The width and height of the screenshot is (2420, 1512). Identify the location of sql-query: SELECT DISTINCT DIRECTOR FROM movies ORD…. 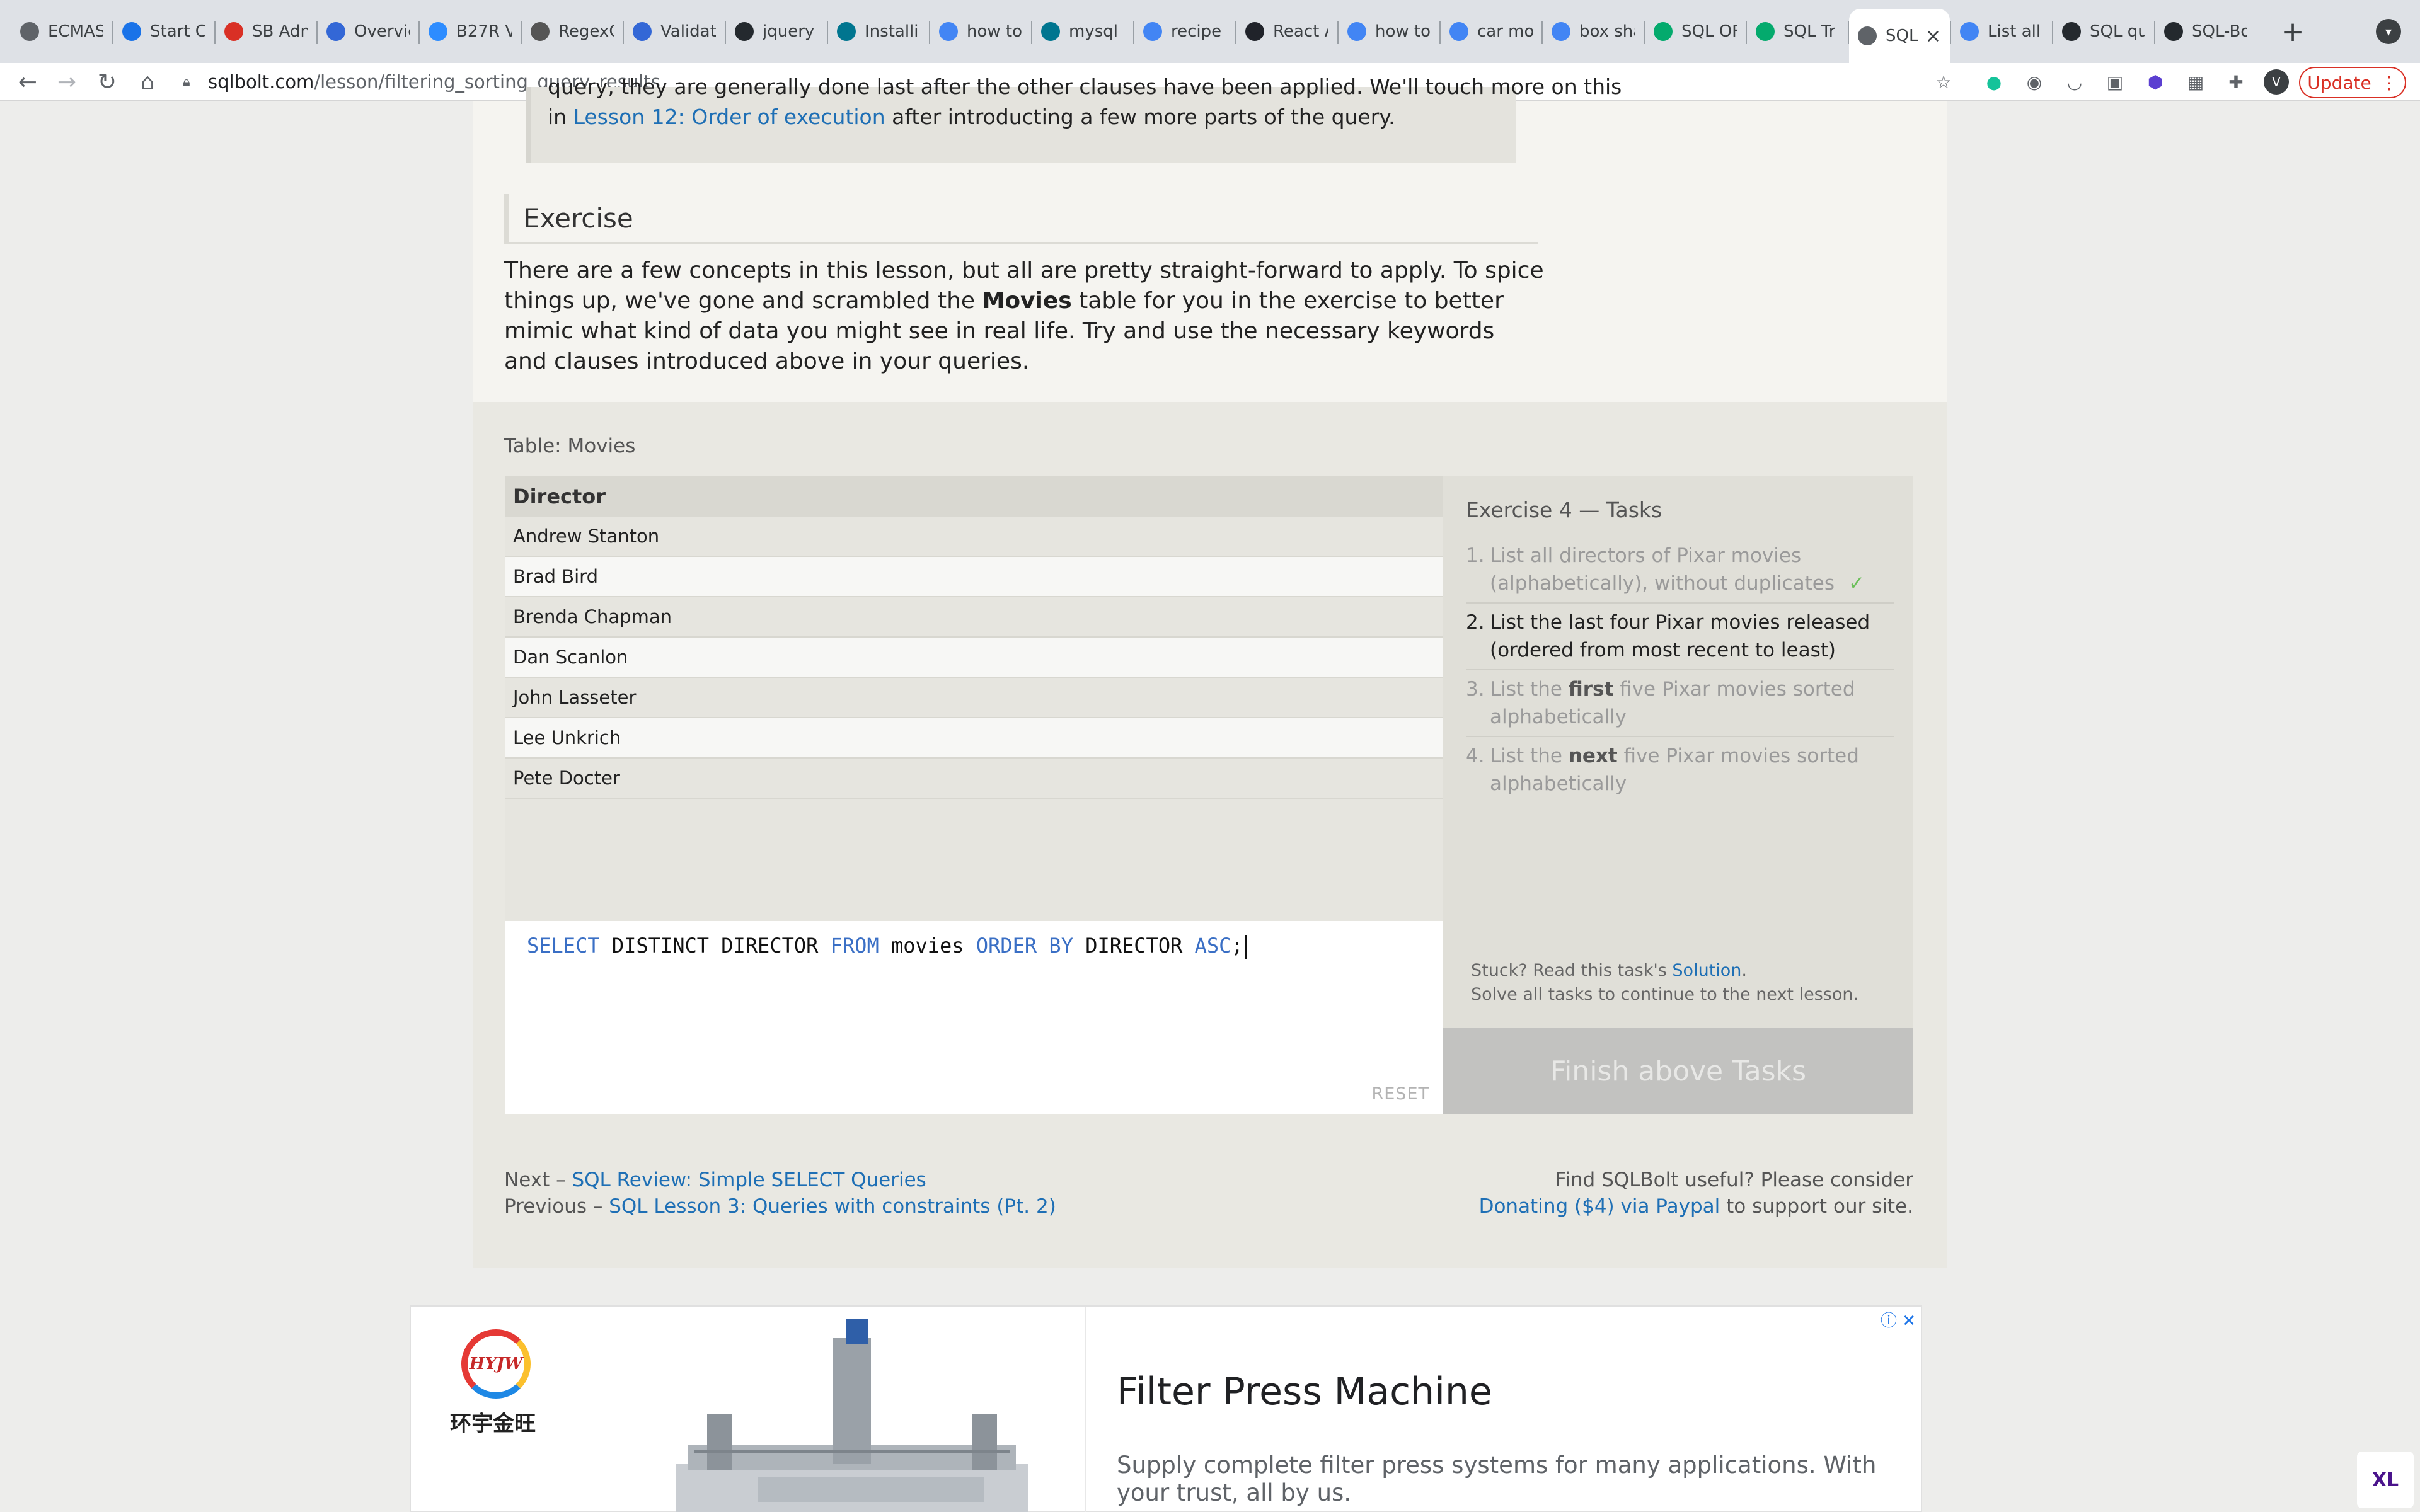
(887, 946).